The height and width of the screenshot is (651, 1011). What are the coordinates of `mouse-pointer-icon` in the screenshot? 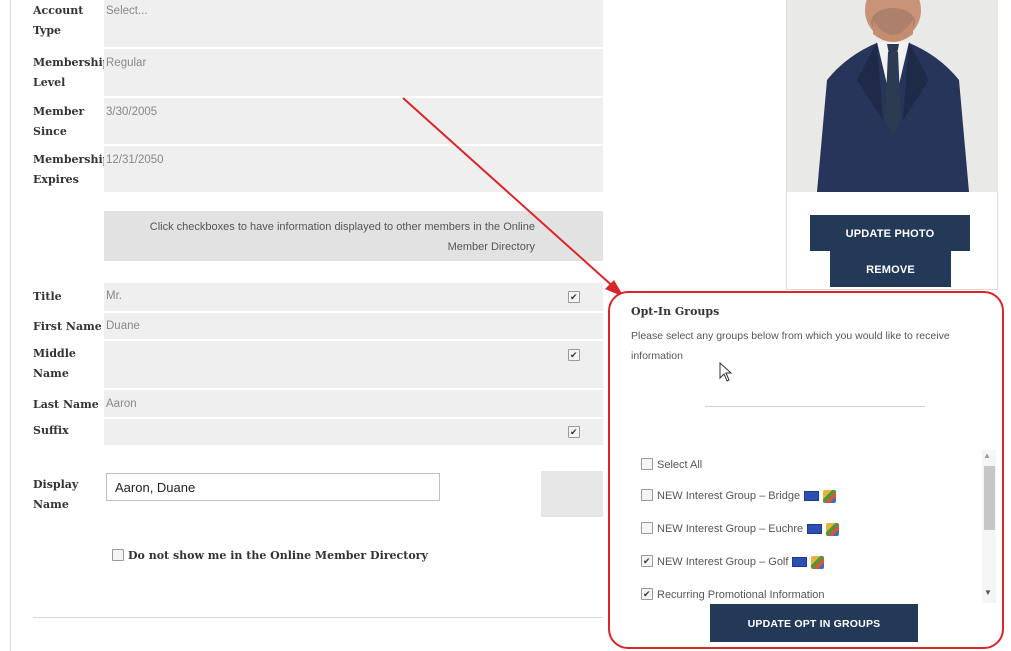 It's located at (726, 374).